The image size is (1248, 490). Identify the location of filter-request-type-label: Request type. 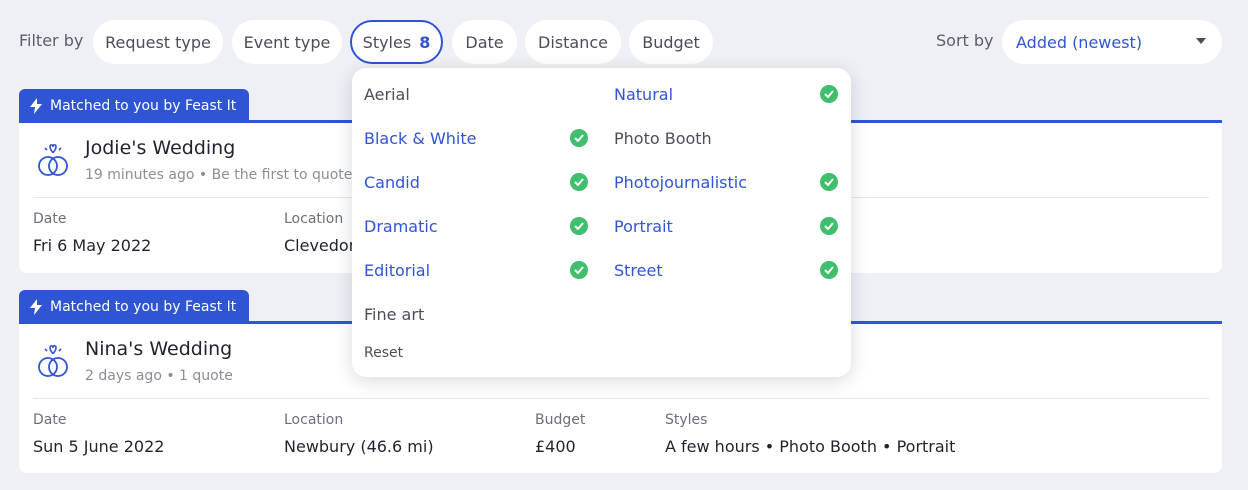
(158, 42).